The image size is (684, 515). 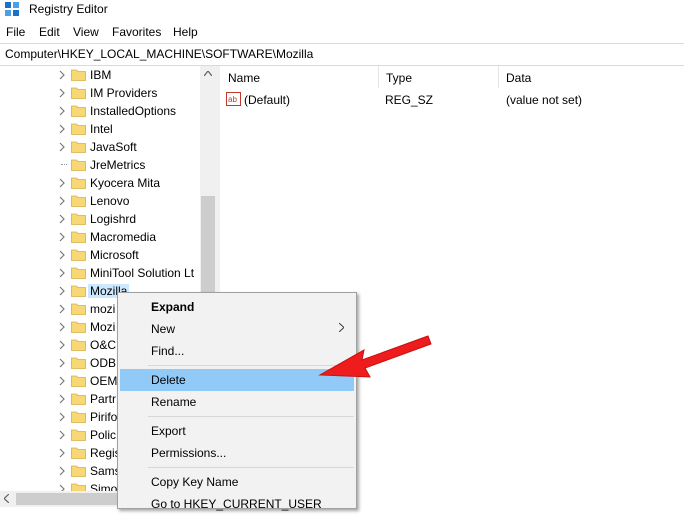 I want to click on value-name: (Default), so click(x=267, y=100).